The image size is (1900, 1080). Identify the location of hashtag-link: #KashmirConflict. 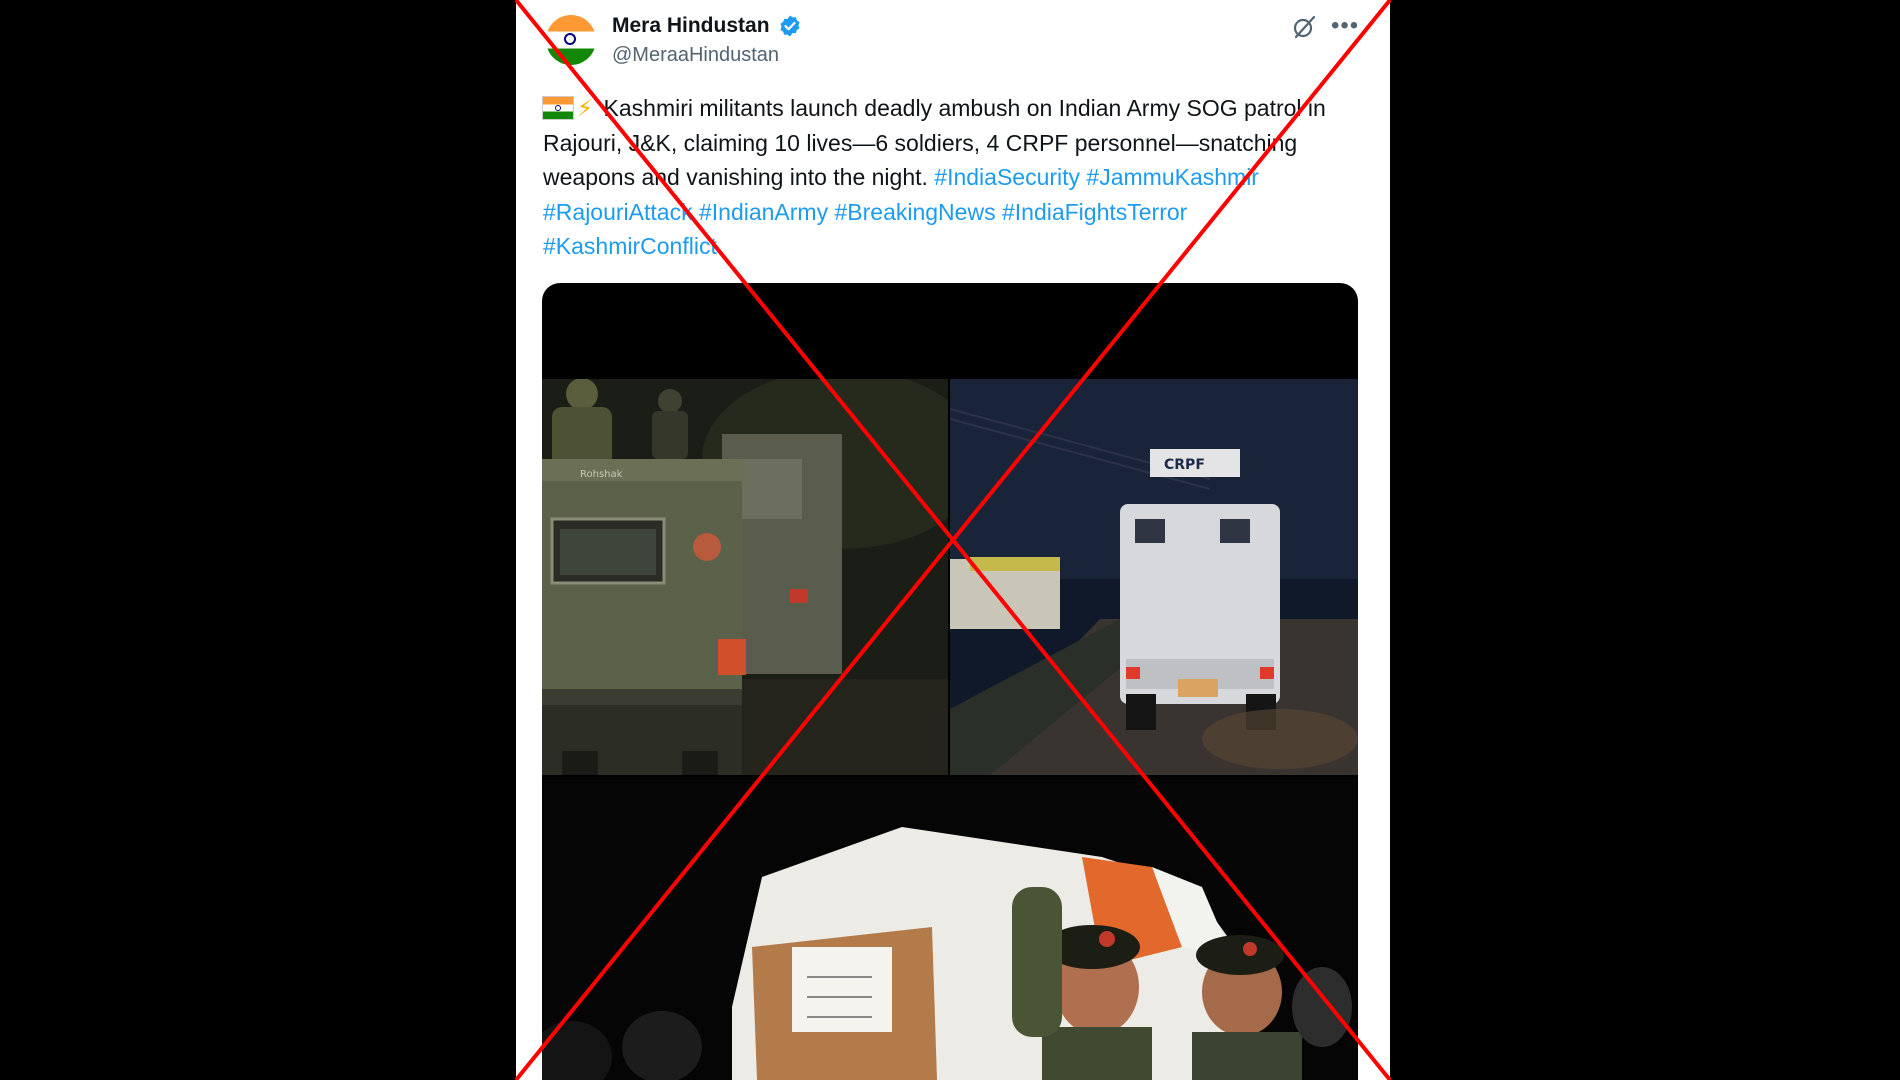
(630, 246).